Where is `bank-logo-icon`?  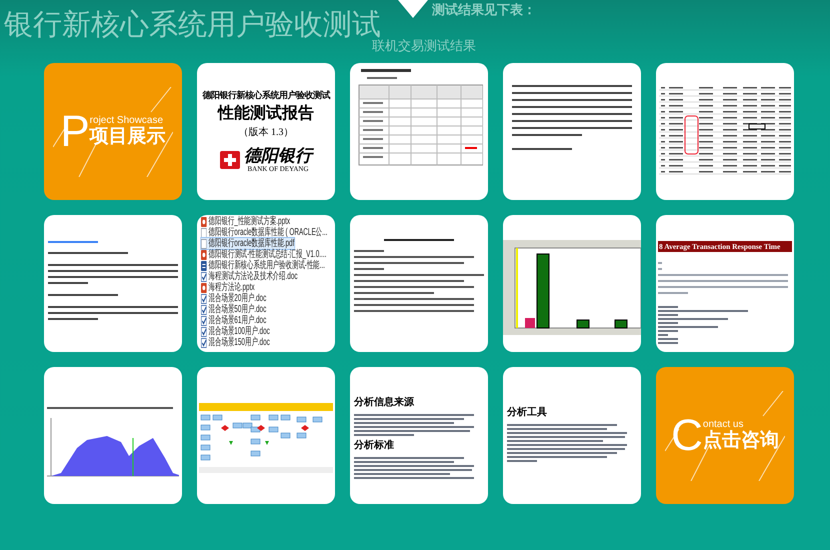 bank-logo-icon is located at coordinates (230, 160).